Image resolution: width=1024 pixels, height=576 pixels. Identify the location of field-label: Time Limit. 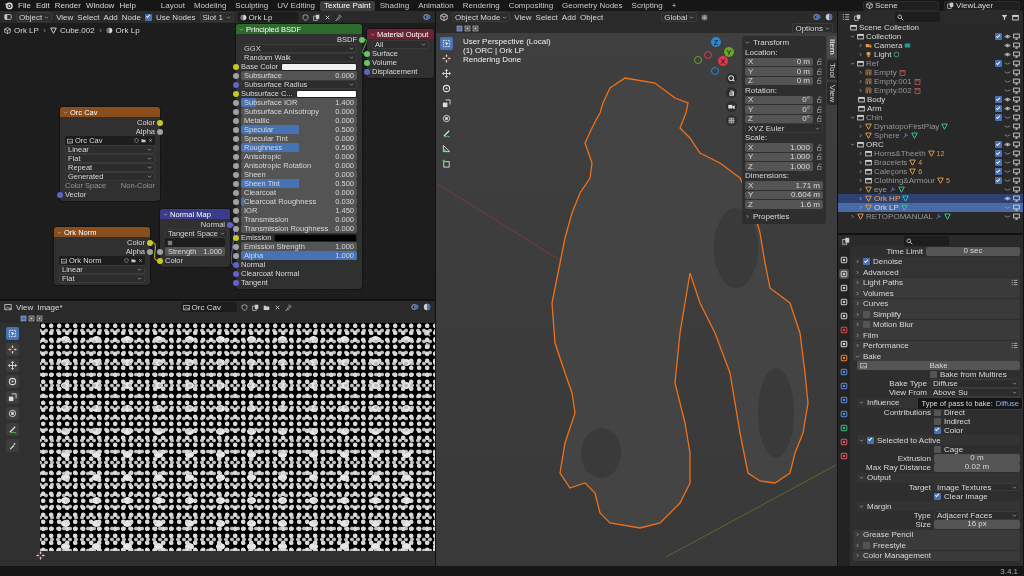
(904, 251).